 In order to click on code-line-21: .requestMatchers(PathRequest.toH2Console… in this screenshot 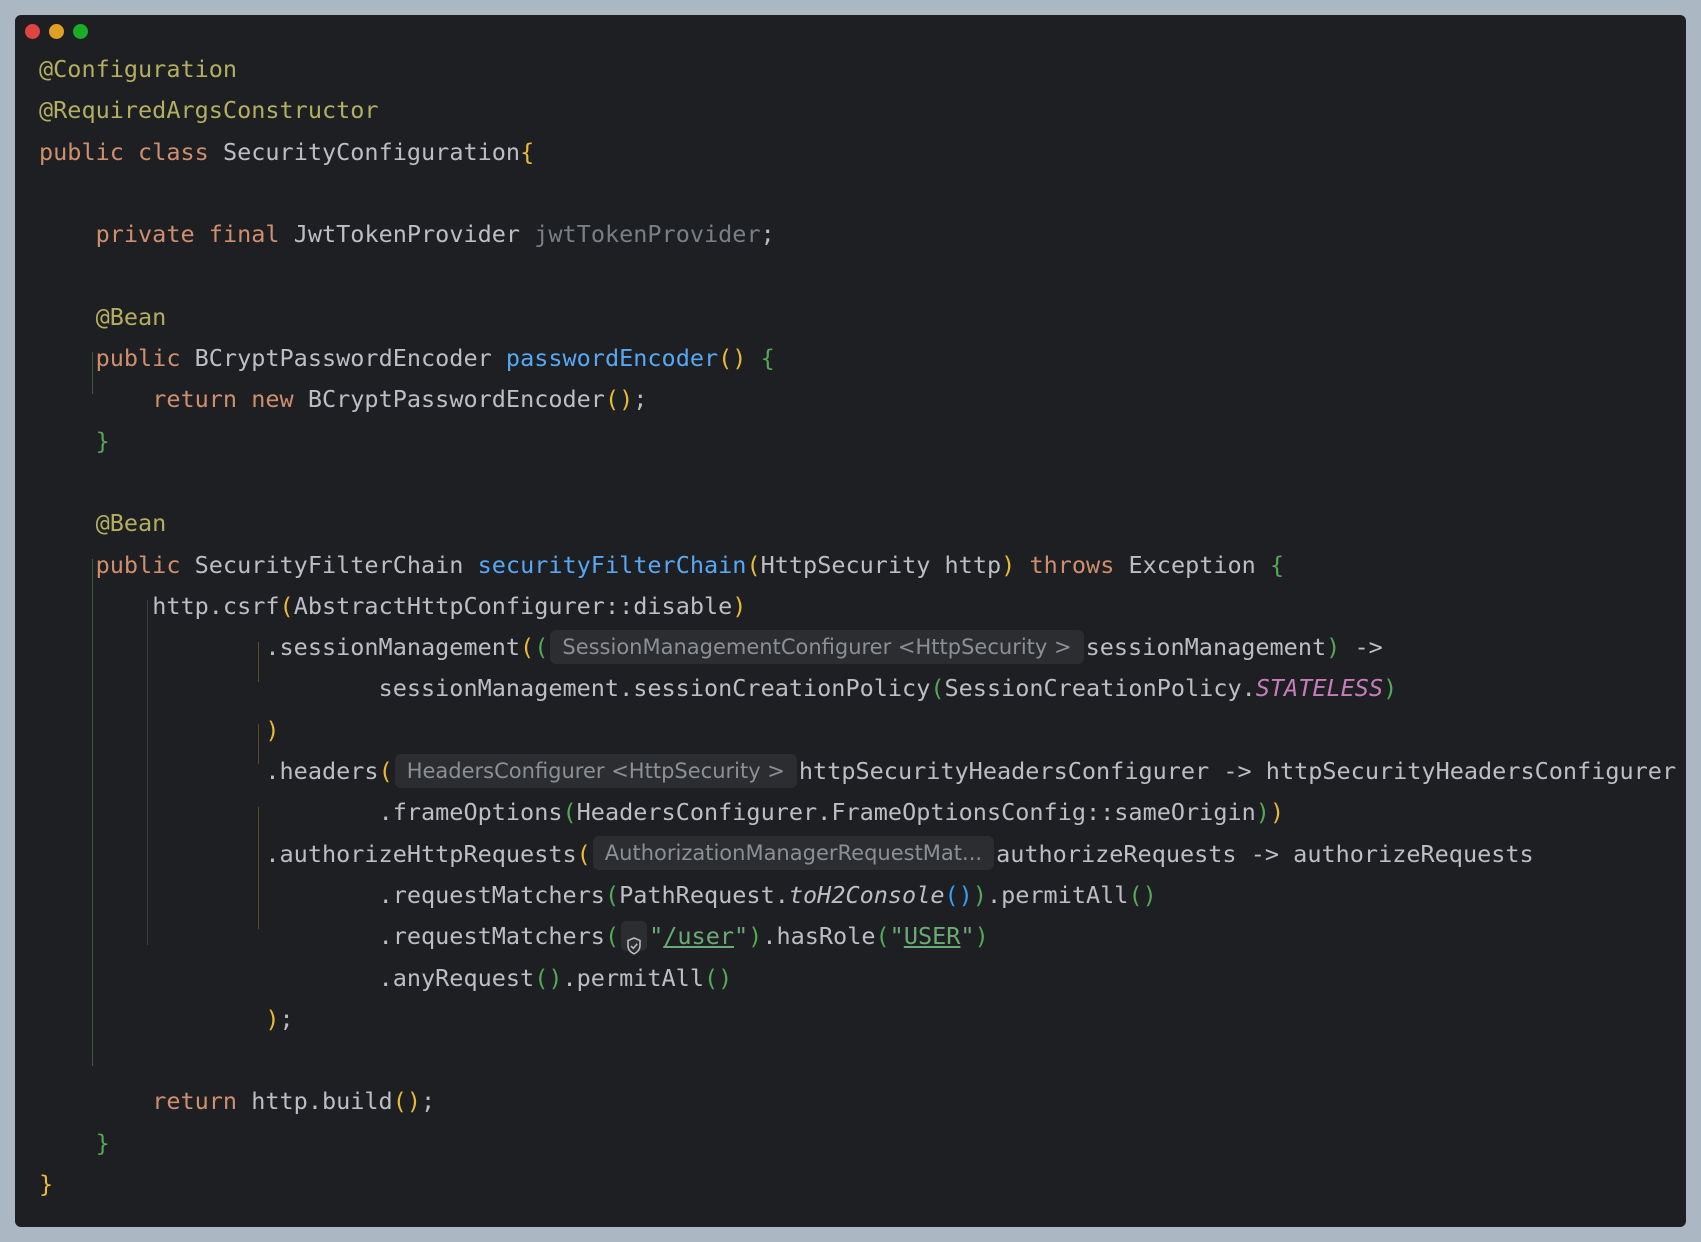, I will do `click(862, 895)`.